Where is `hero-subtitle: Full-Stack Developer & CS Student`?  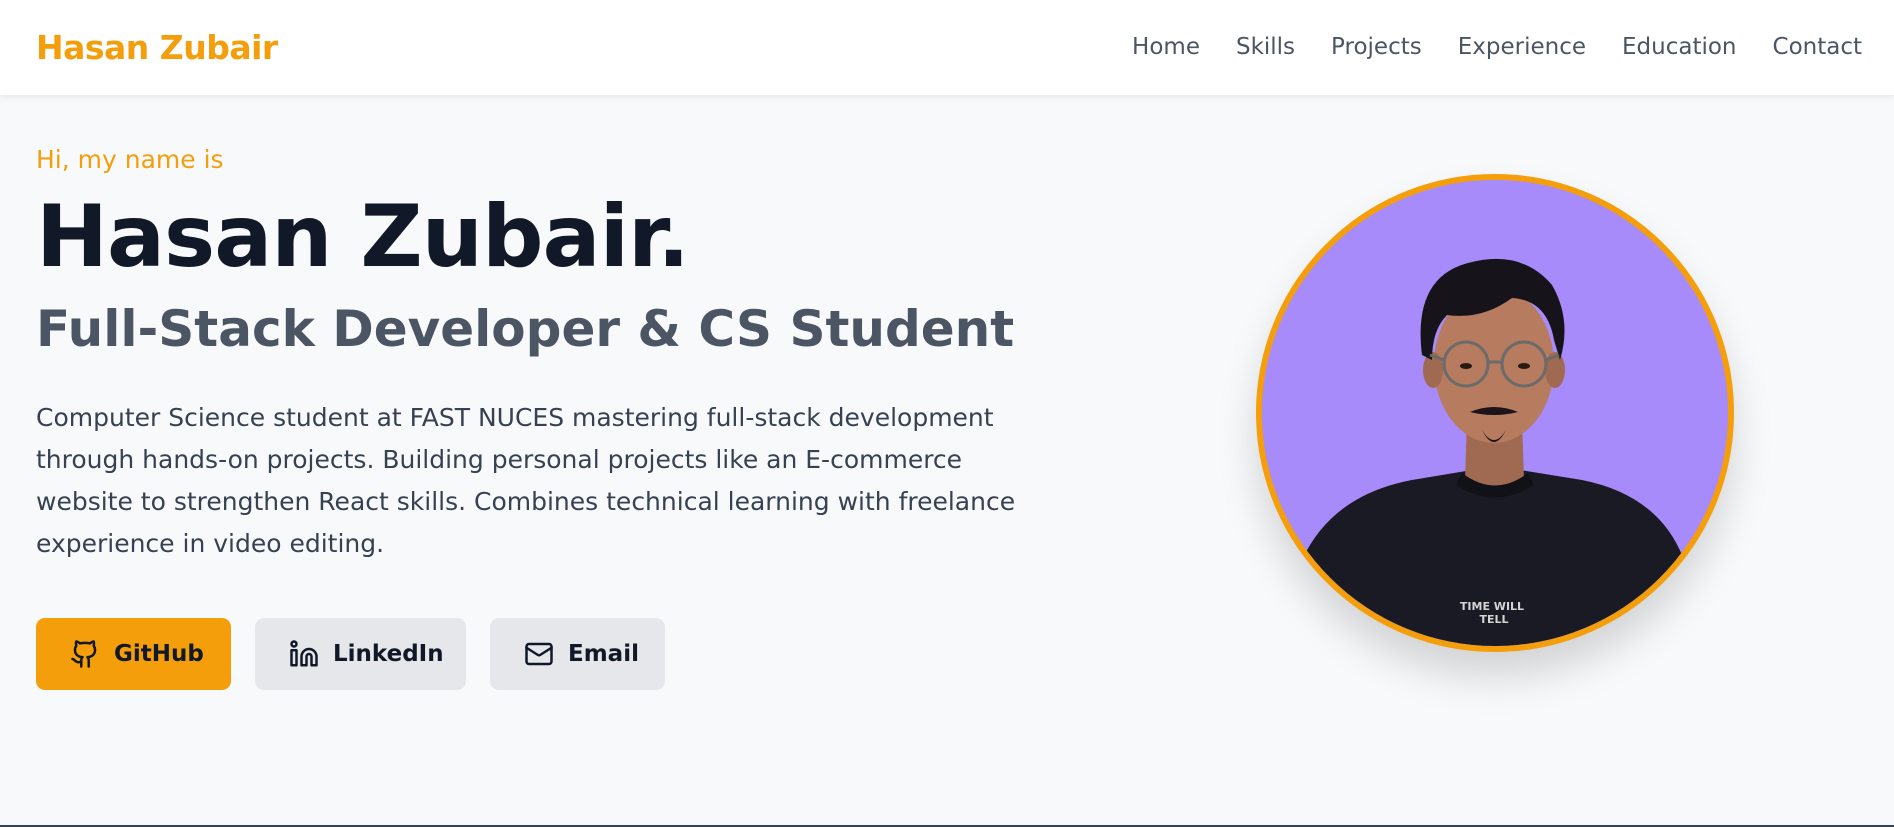
hero-subtitle: Full-Stack Developer & CS Student is located at coordinates (525, 329).